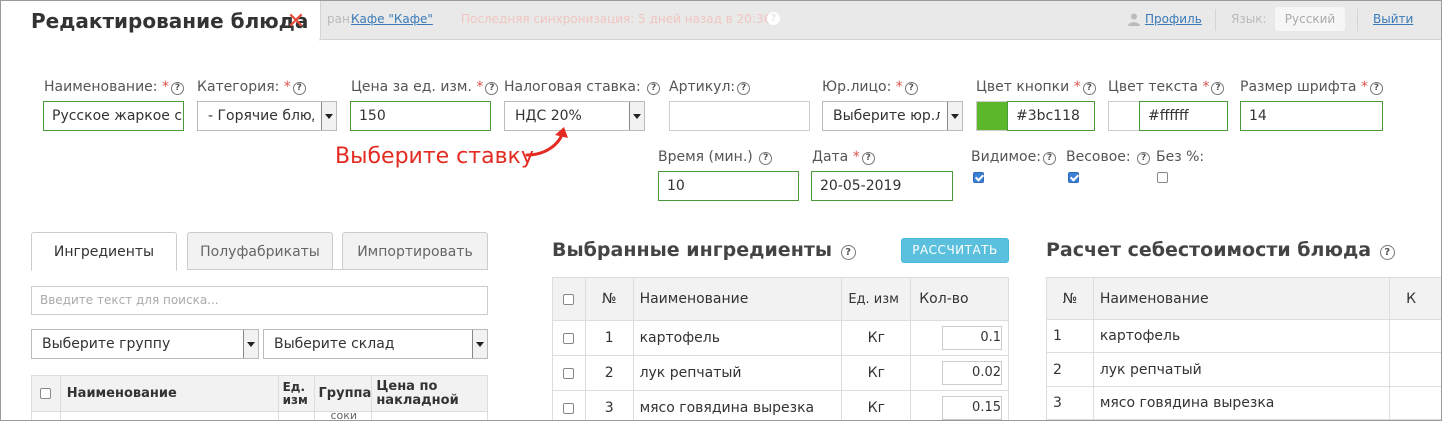 The width and height of the screenshot is (1442, 421). What do you see at coordinates (1183, 116) in the screenshot?
I see `text-color-input: #ffffff` at bounding box center [1183, 116].